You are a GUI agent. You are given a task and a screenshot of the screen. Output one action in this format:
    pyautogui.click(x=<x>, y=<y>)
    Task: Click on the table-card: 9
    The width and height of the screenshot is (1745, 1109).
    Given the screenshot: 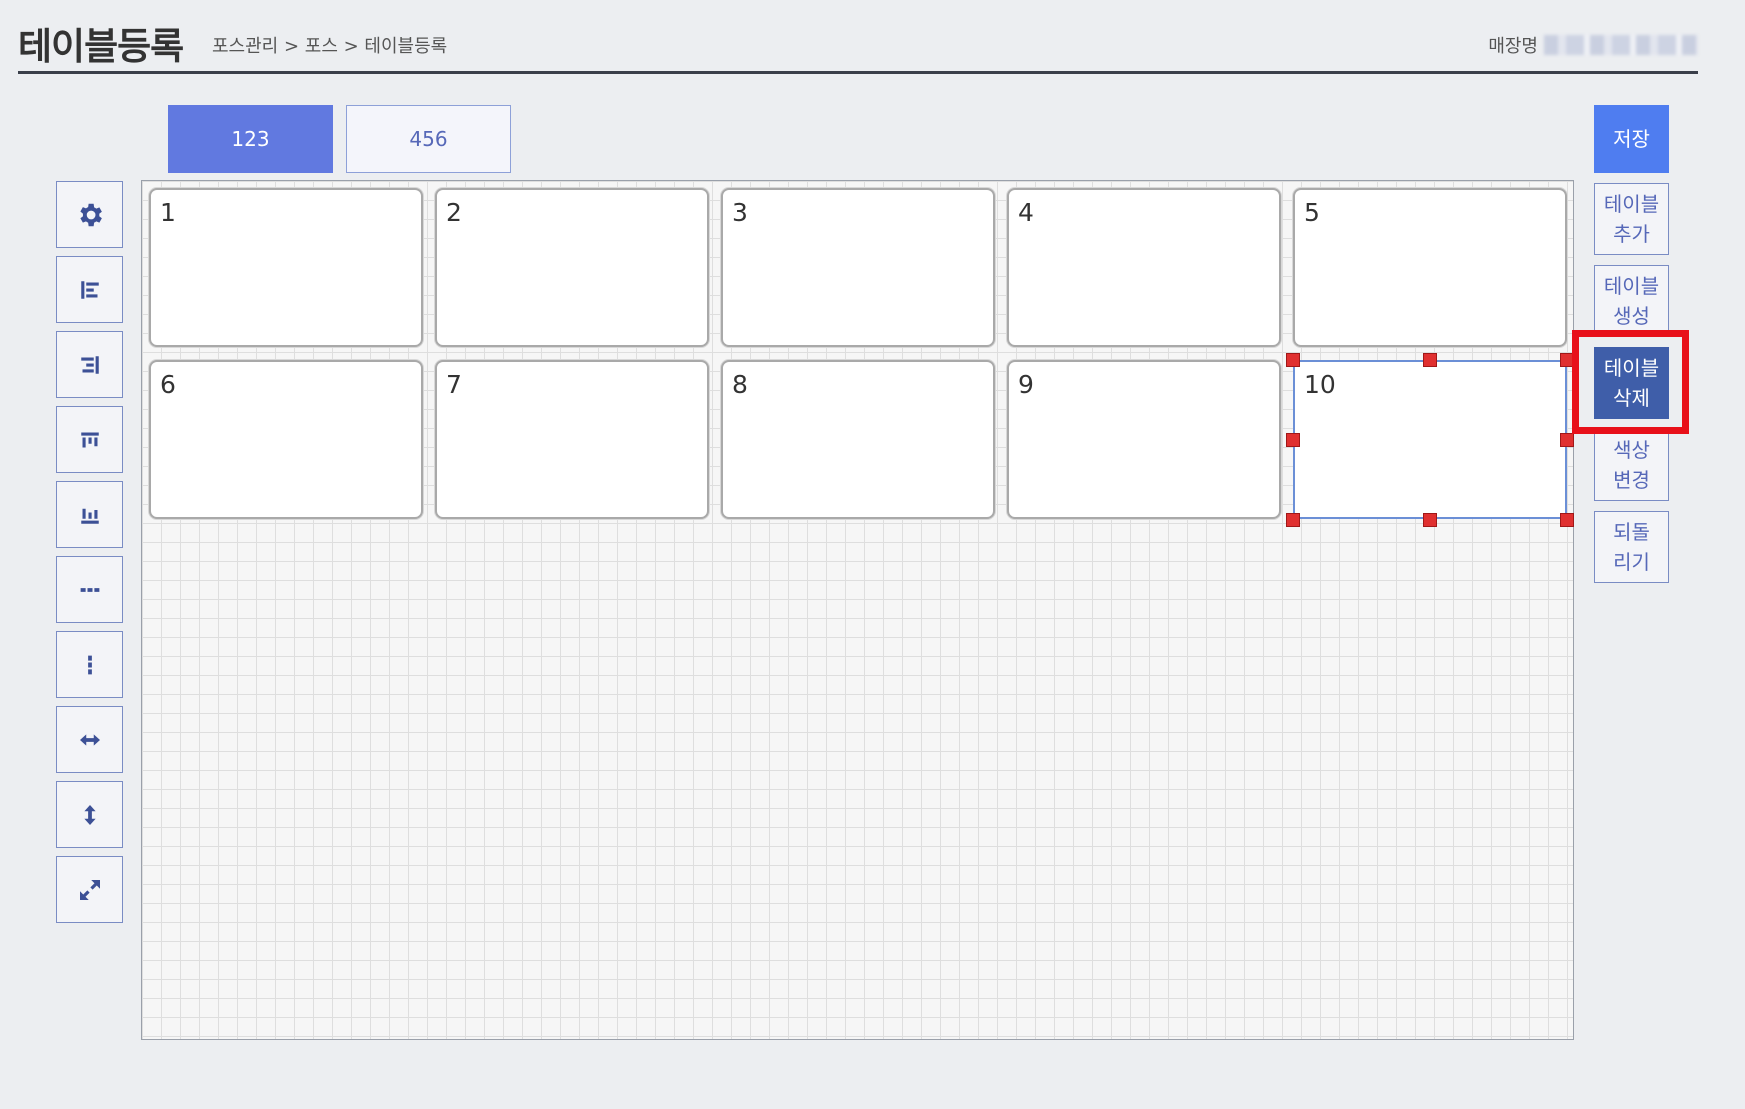 What is the action you would take?
    pyautogui.click(x=1144, y=439)
    